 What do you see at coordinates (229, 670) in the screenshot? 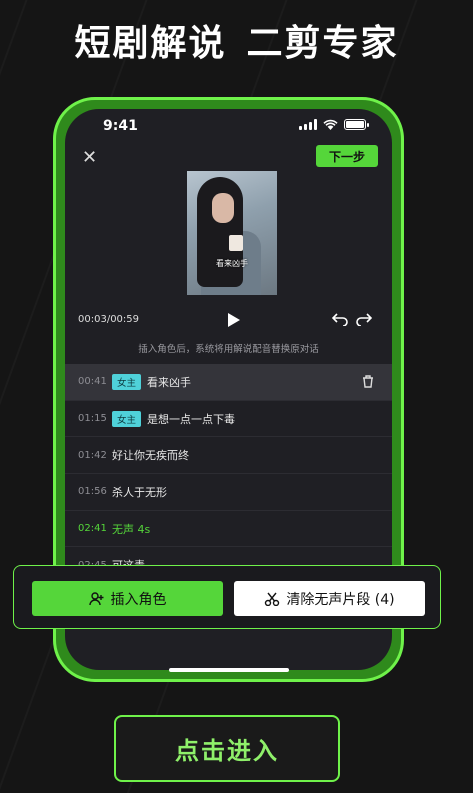
I see `home-indicator` at bounding box center [229, 670].